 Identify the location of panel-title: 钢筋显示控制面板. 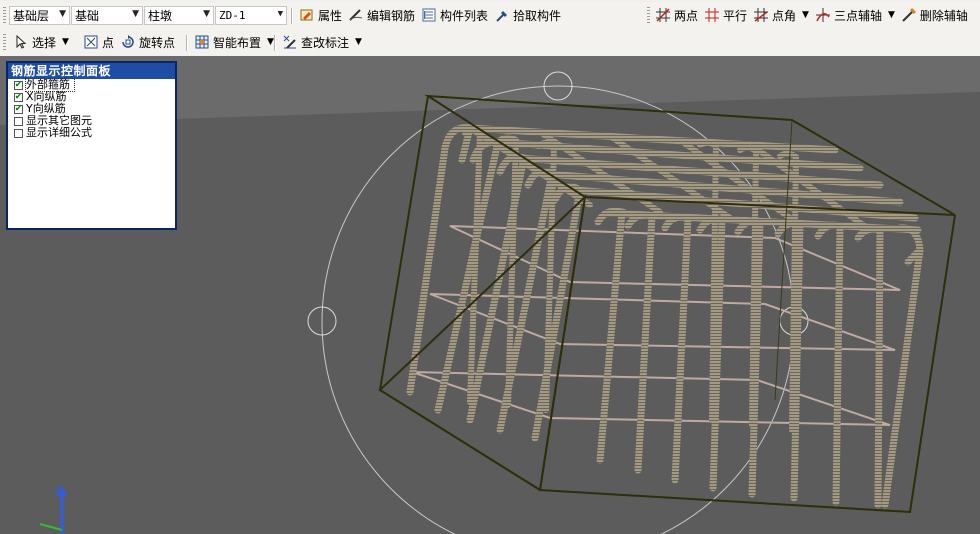
(91, 71).